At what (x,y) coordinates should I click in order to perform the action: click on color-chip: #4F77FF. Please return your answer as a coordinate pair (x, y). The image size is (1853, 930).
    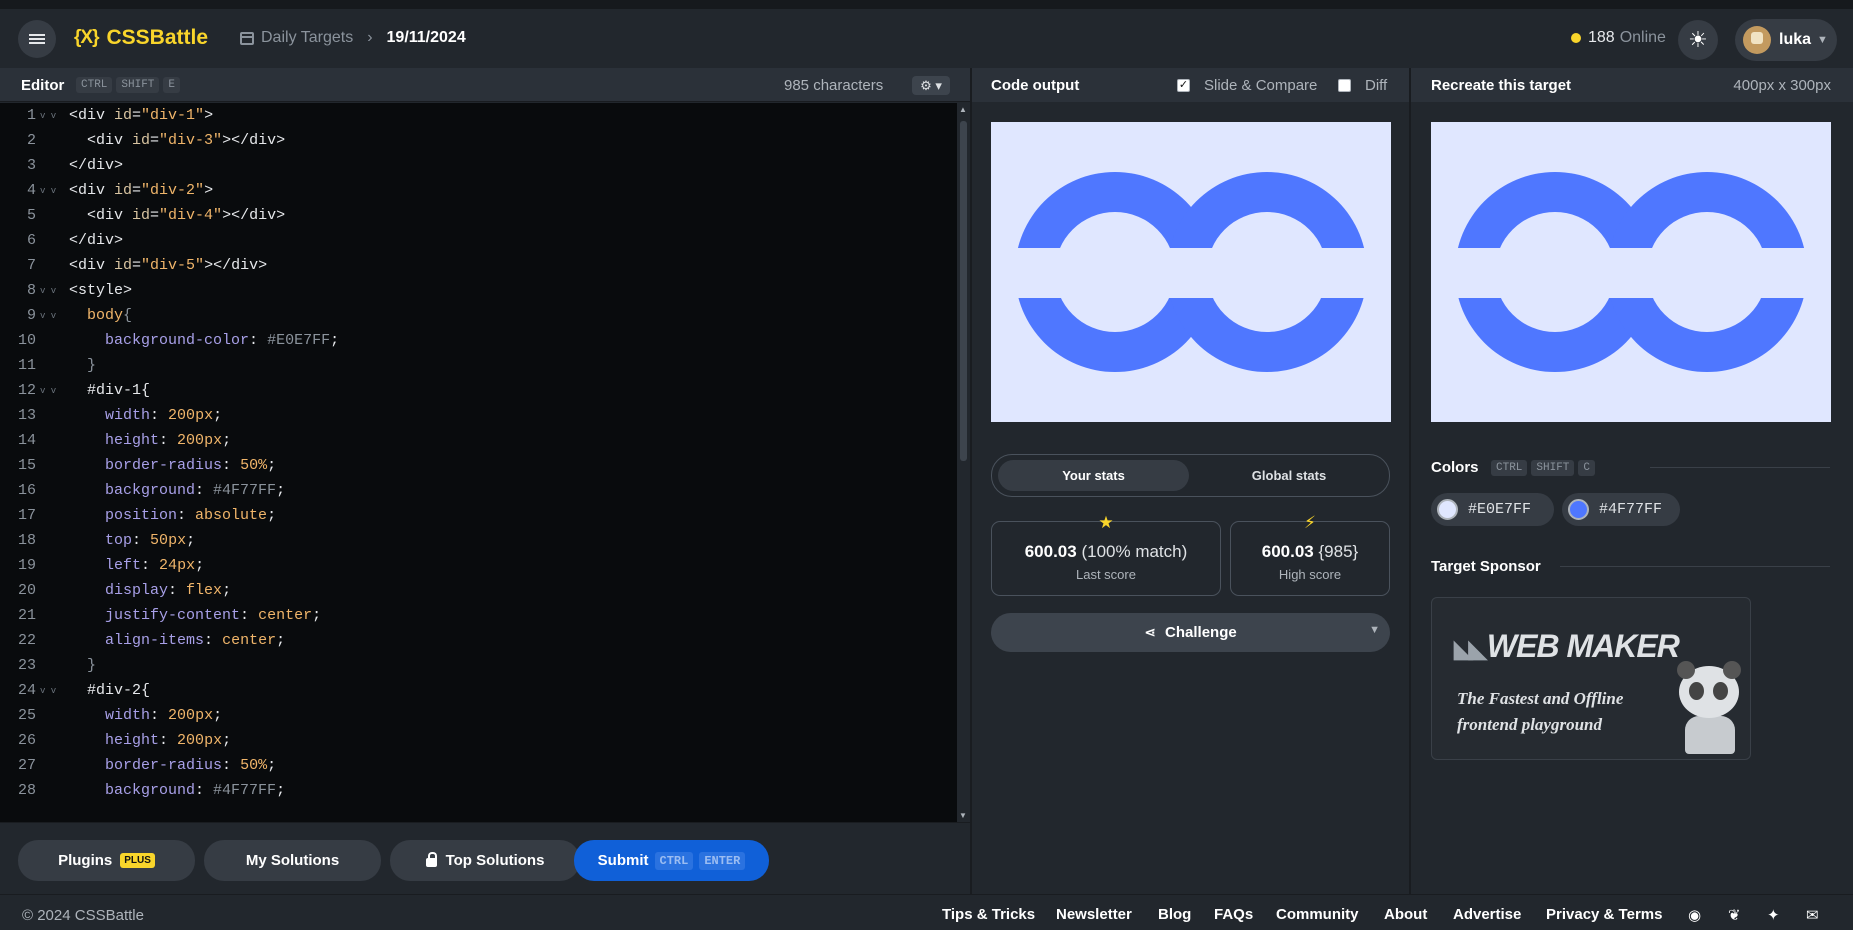
    Looking at the image, I should click on (1621, 509).